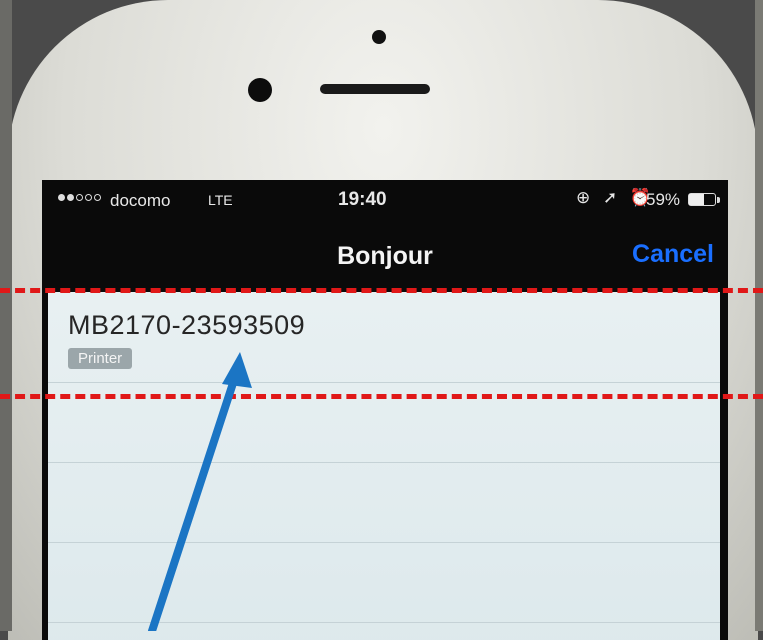 The height and width of the screenshot is (640, 763). I want to click on annotation-arrow-icon, so click(200, 491).